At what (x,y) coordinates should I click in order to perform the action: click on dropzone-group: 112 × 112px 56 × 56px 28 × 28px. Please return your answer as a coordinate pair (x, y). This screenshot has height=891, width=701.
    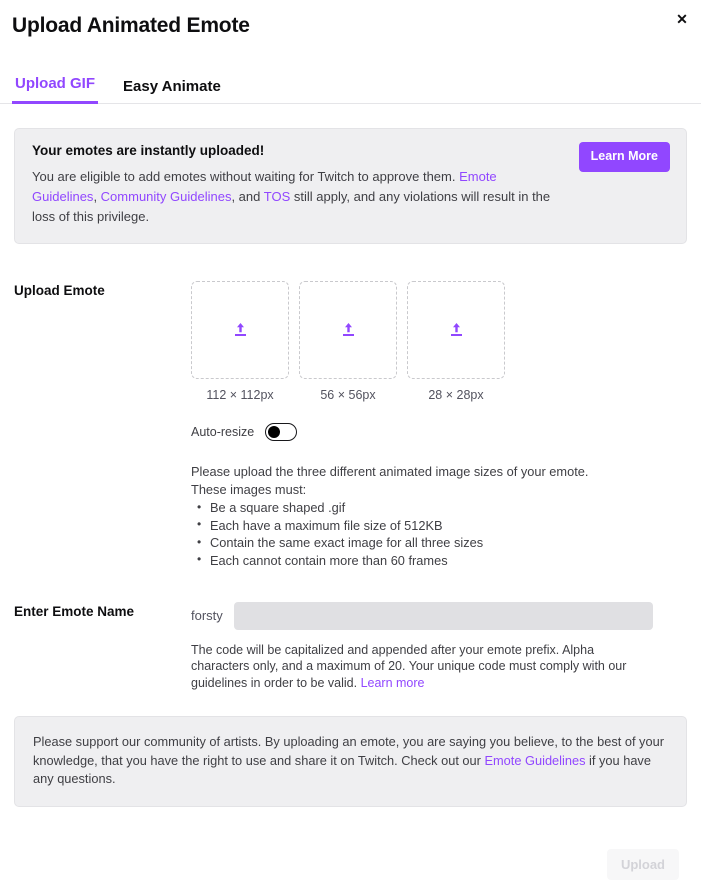
    Looking at the image, I should click on (439, 341).